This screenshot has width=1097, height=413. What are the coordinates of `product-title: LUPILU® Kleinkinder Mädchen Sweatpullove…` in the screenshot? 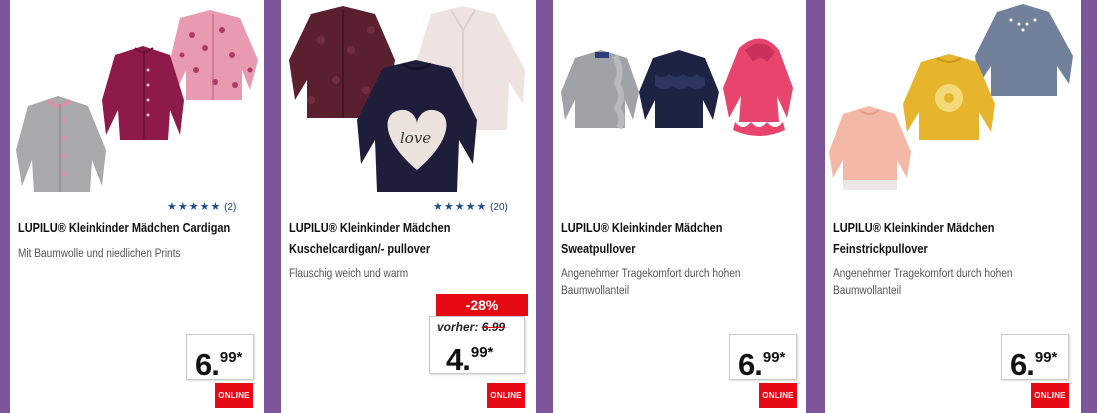 It's located at (680, 239).